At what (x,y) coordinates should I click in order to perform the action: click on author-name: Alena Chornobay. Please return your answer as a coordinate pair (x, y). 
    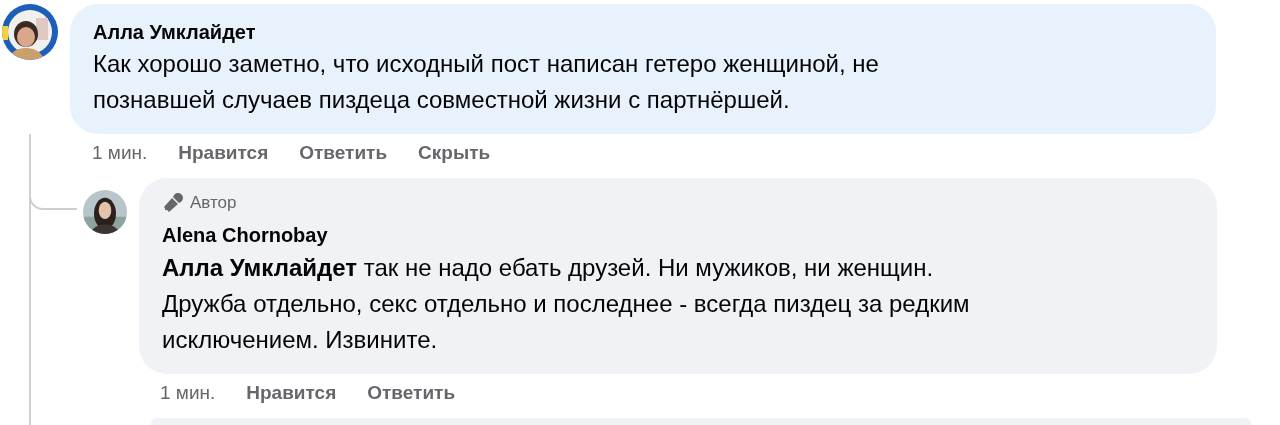
    Looking at the image, I should click on (677, 235).